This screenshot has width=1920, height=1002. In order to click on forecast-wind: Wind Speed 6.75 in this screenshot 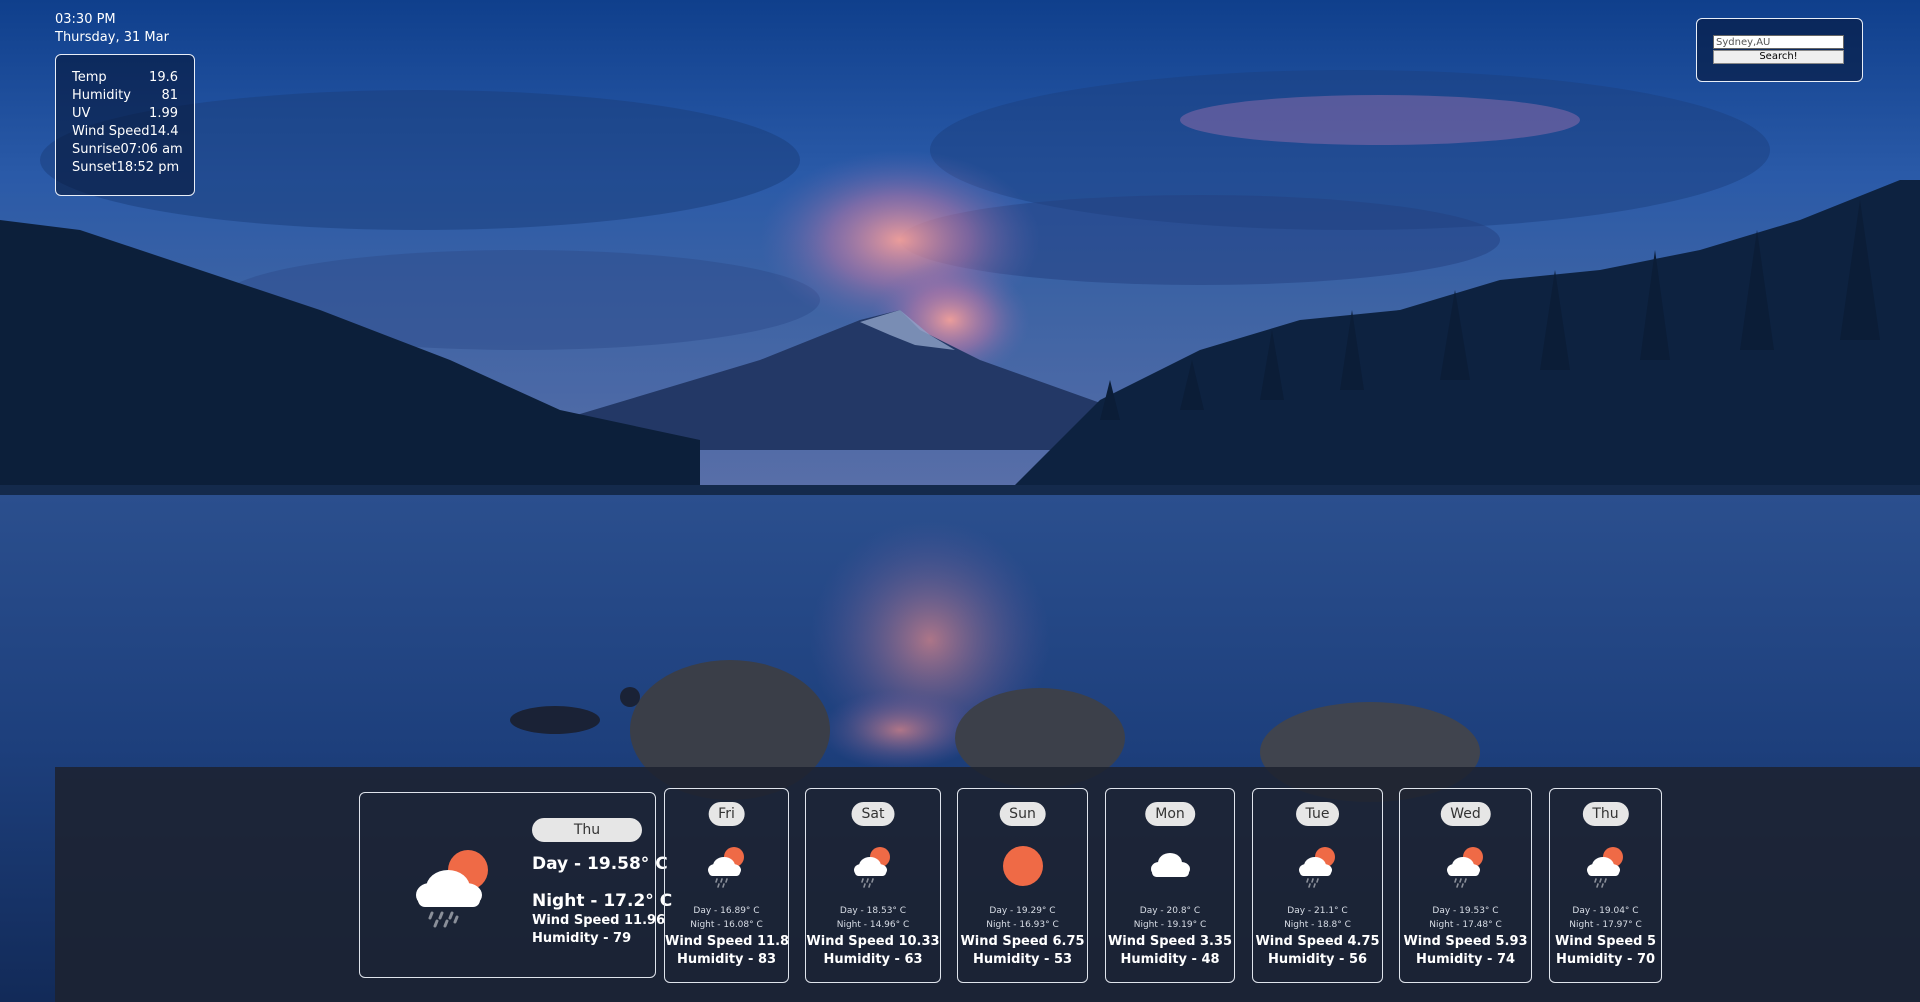, I will do `click(1022, 941)`.